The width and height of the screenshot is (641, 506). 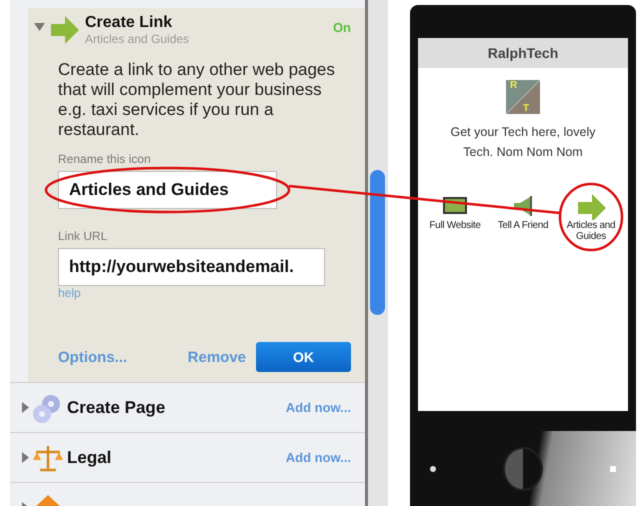 I want to click on item-title: Create Page, so click(x=175, y=408).